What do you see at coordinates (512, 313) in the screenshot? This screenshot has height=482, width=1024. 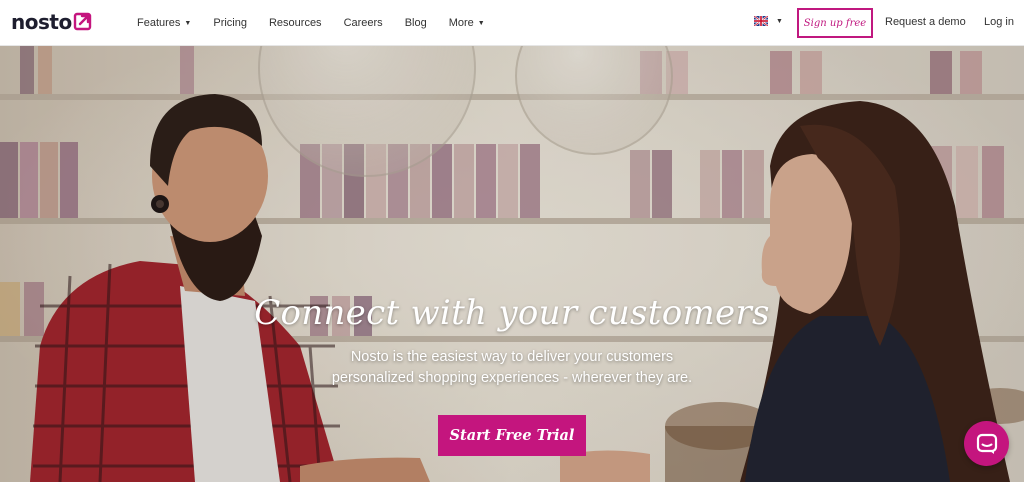 I see `hero-headline: Connect with your customers` at bounding box center [512, 313].